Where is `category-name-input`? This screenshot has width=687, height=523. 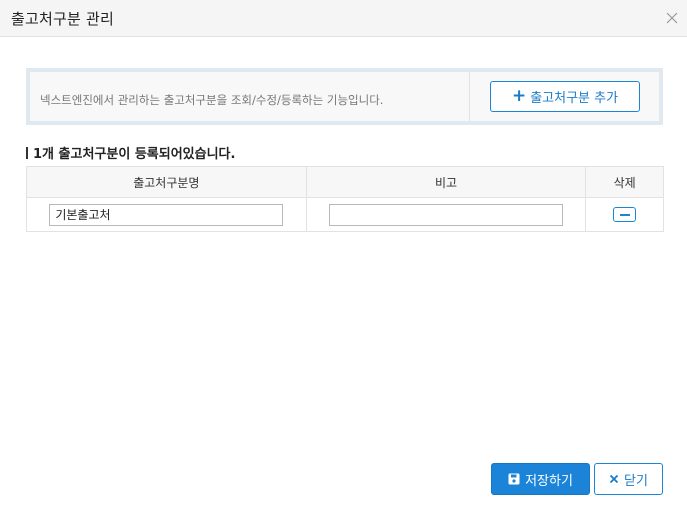 category-name-input is located at coordinates (166, 214).